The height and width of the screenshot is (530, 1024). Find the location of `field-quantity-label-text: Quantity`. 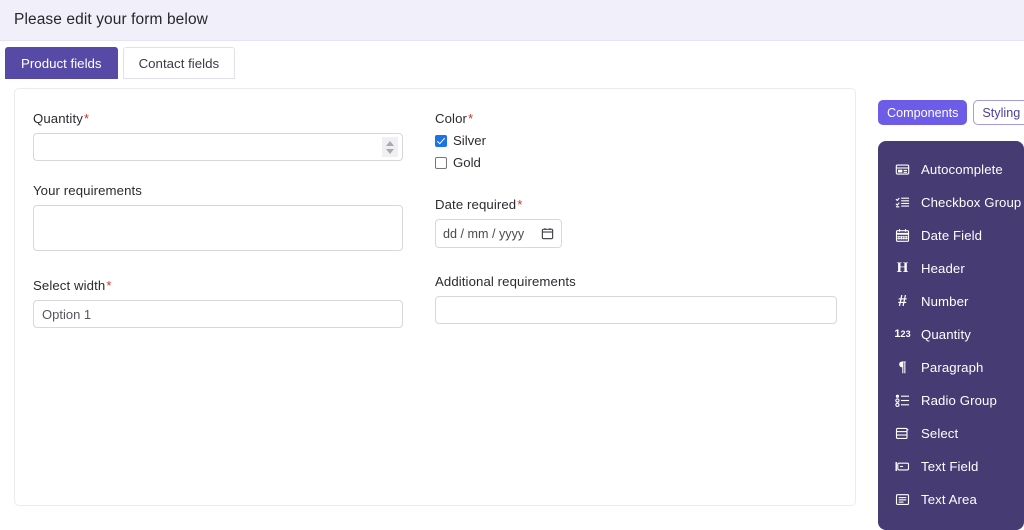

field-quantity-label-text: Quantity is located at coordinates (58, 118).